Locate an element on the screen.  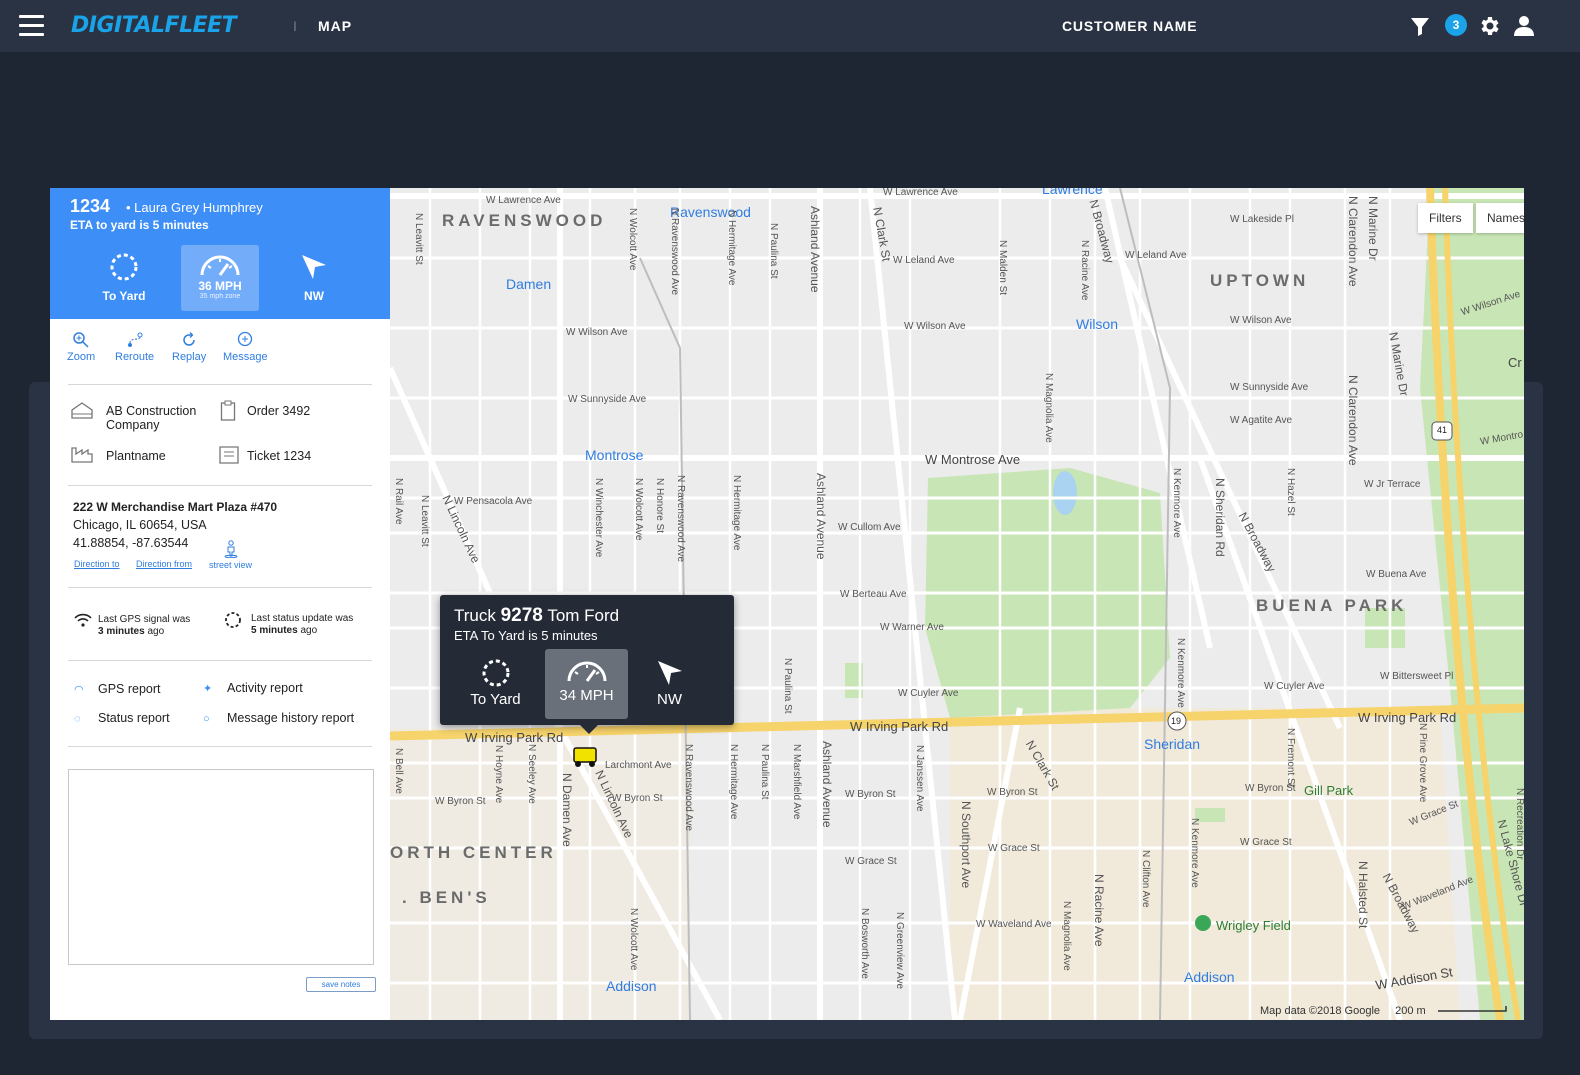
highway-shield-19: 19 is located at coordinates (1176, 721).